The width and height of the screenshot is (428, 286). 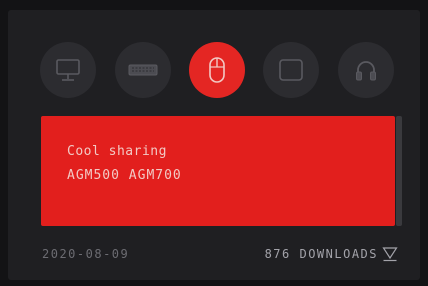 What do you see at coordinates (124, 175) in the screenshot?
I see `compatible-models: AGM500 AGM700` at bounding box center [124, 175].